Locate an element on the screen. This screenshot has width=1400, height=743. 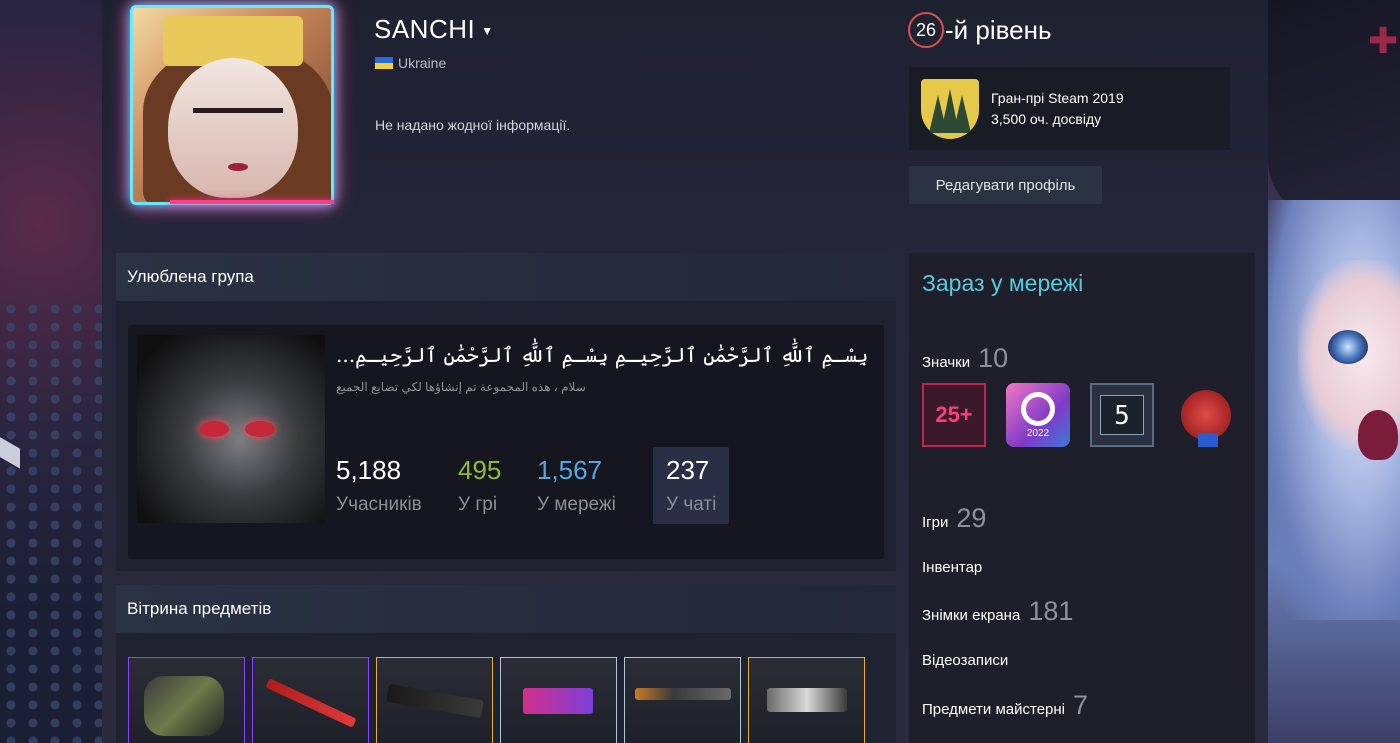
showcase-item-usp is located at coordinates (682, 700).